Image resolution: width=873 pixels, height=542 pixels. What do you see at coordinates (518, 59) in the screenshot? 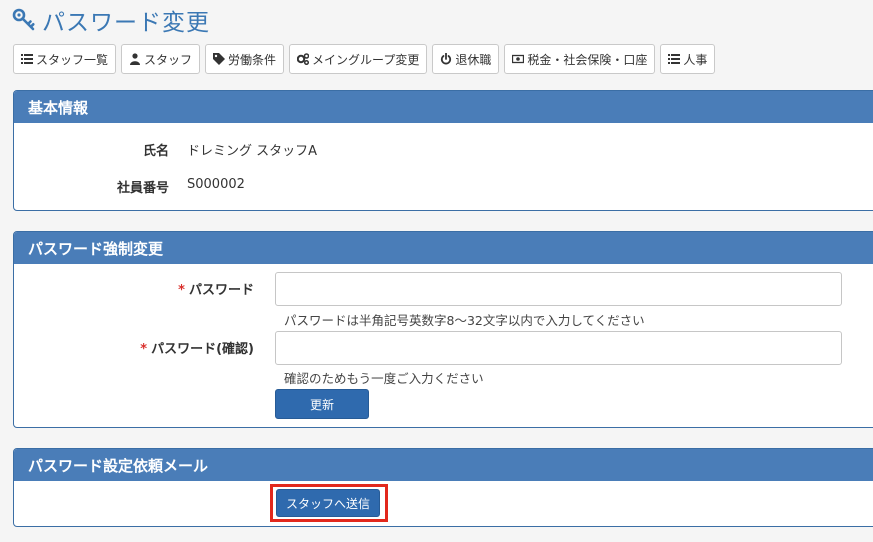
I see `money-icon` at bounding box center [518, 59].